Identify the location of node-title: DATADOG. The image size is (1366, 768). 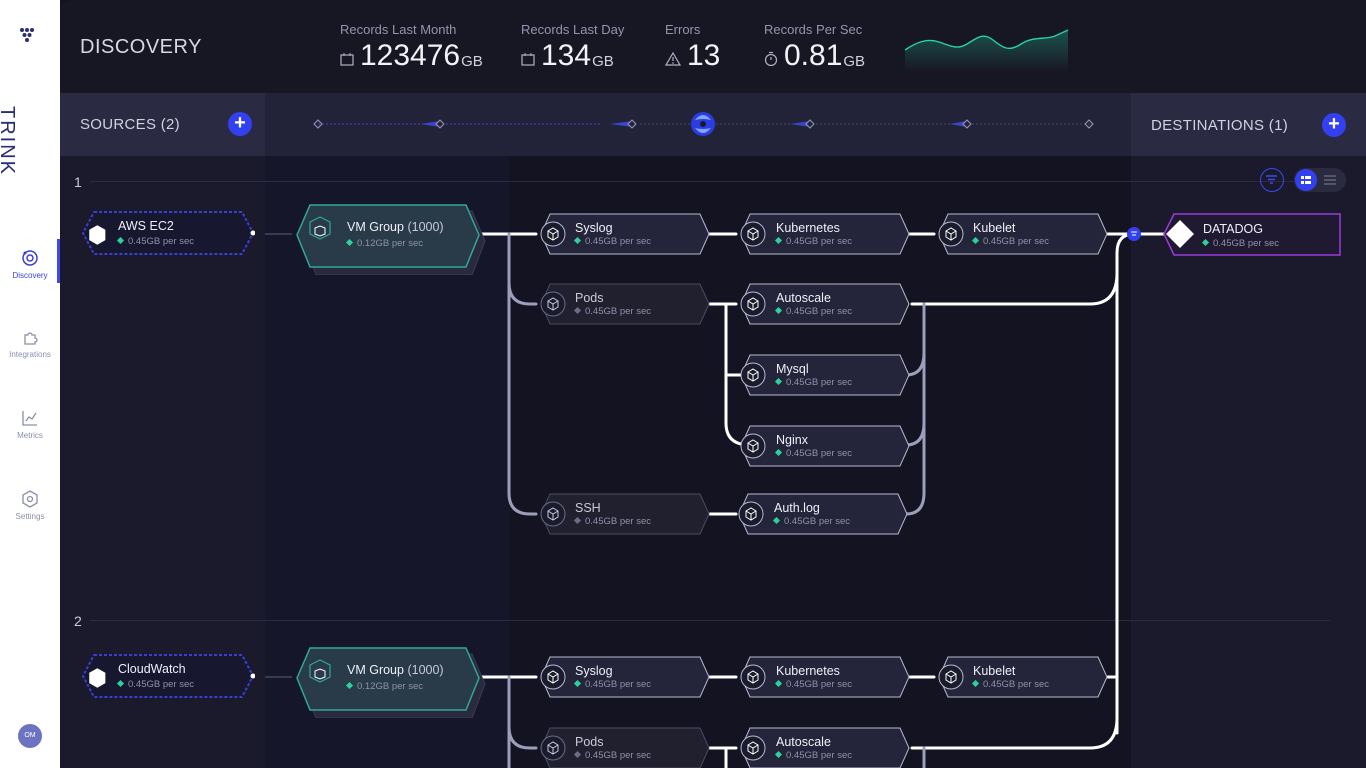
(1233, 229).